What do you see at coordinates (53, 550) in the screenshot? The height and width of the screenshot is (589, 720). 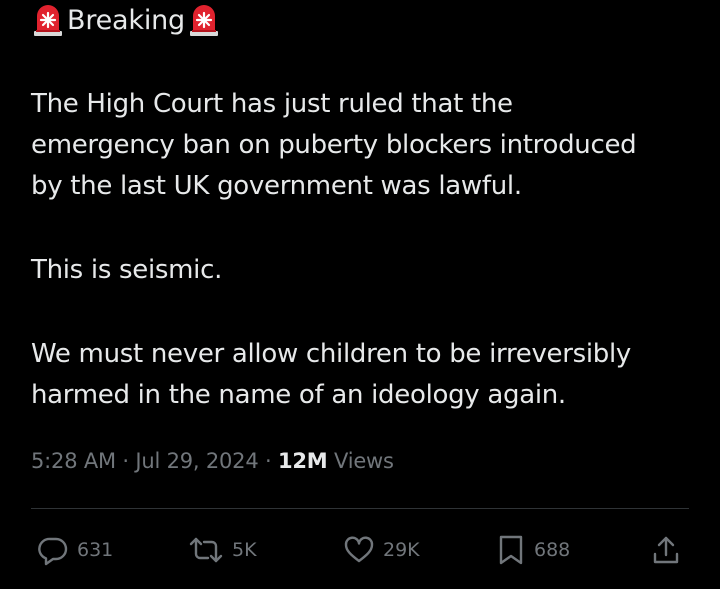 I see `reply-icon` at bounding box center [53, 550].